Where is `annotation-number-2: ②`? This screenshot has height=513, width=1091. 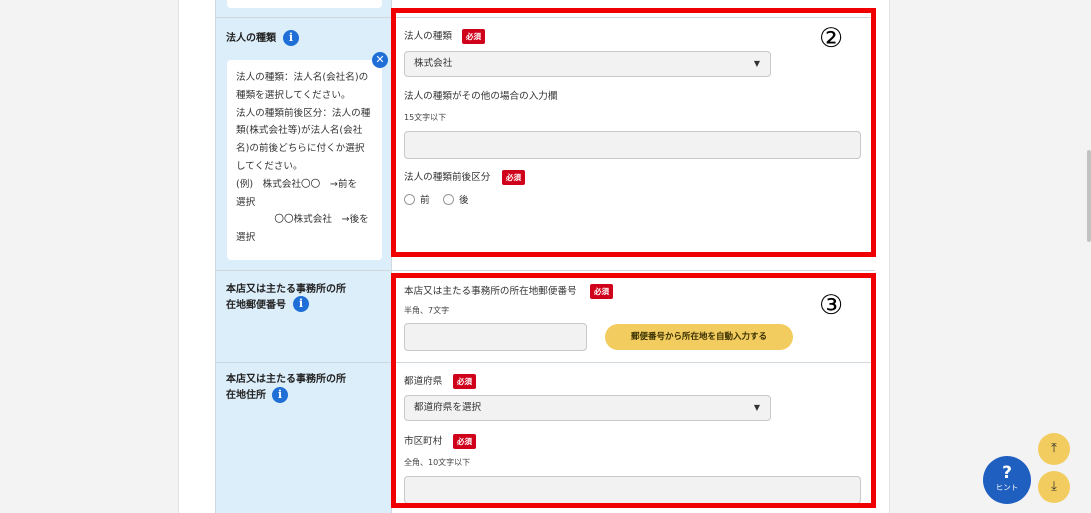
annotation-number-2: ② is located at coordinates (831, 38).